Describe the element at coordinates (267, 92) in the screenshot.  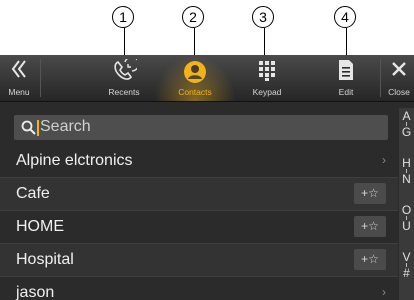
I see `keypad-label: Keypad` at that location.